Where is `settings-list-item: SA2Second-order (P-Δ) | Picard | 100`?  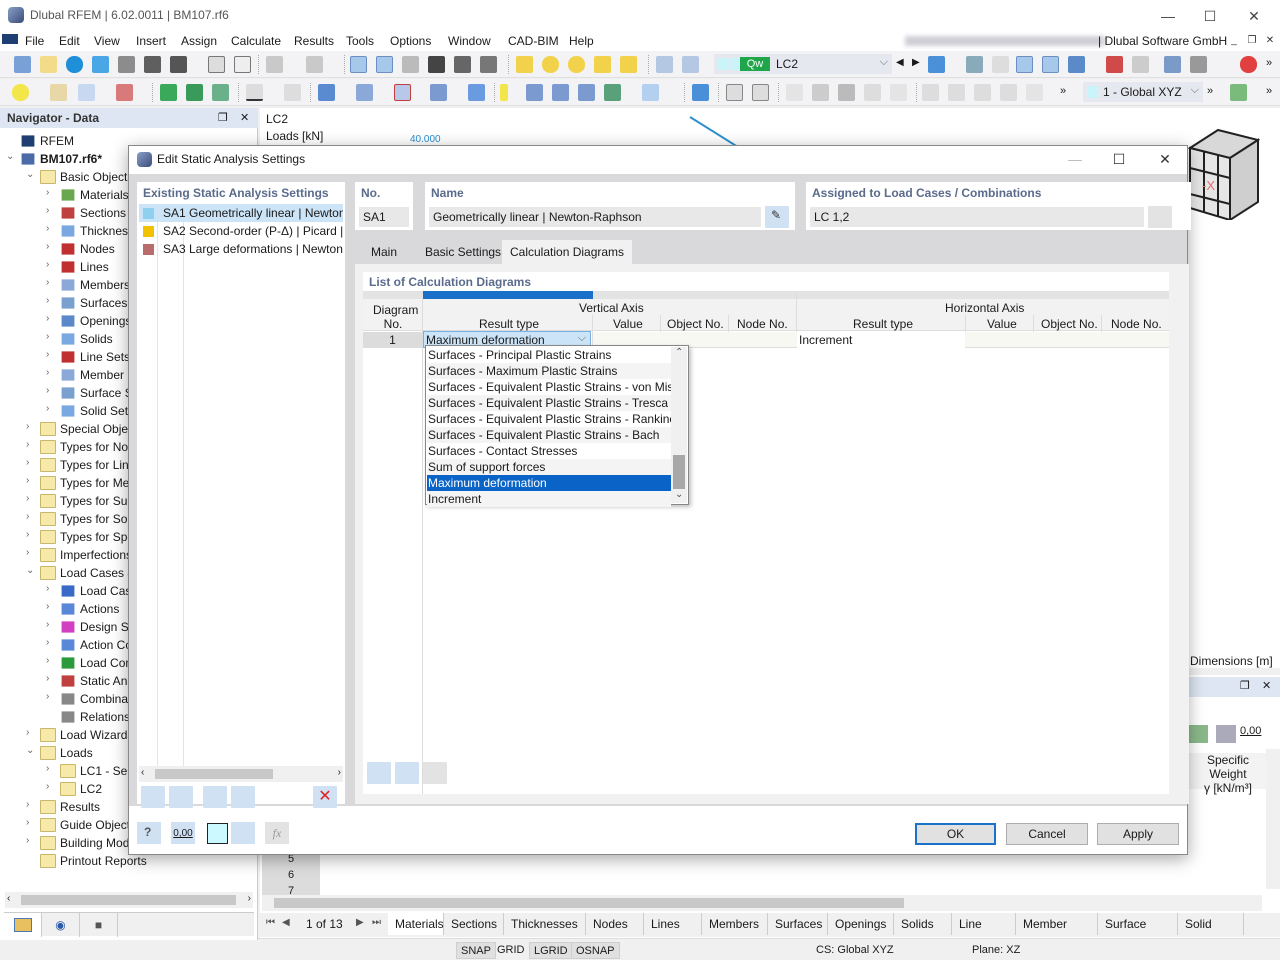
settings-list-item: SA2Second-order (P-Δ) | Picard | 100 is located at coordinates (241, 231).